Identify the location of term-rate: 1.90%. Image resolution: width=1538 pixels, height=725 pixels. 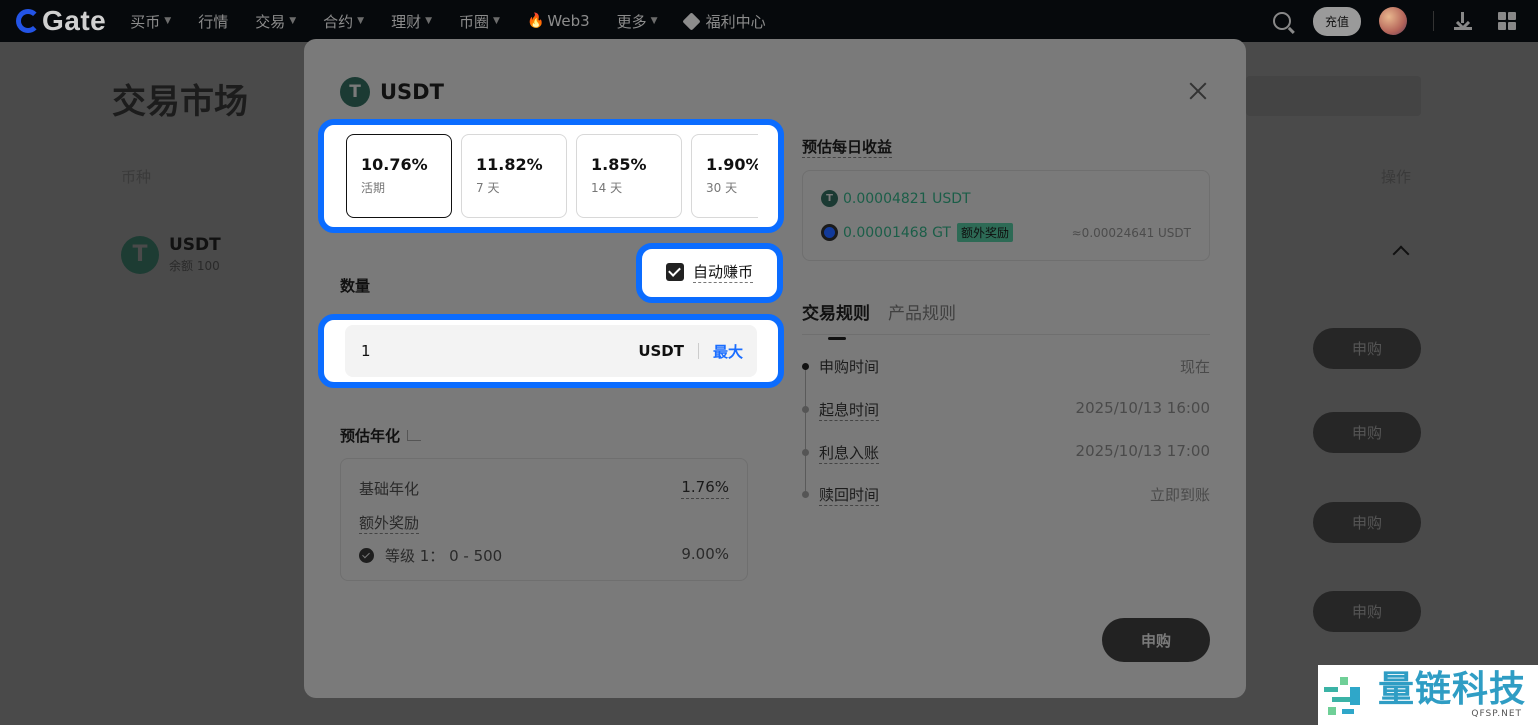
(732, 164).